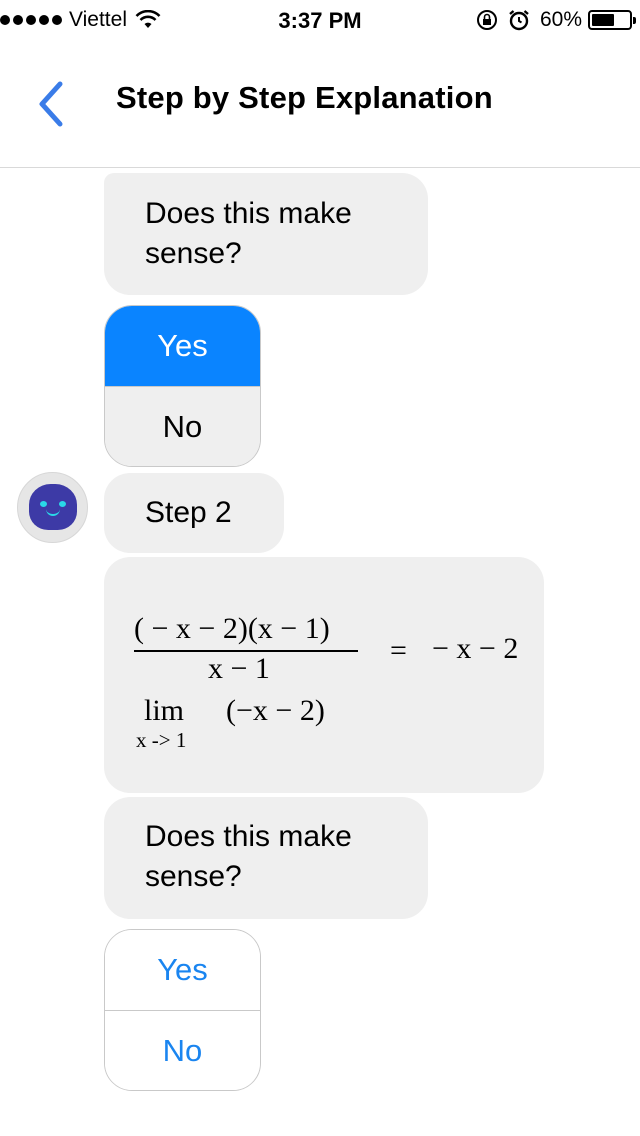 The width and height of the screenshot is (640, 1136). I want to click on nav-bar: Step by Step Explanation, so click(320, 104).